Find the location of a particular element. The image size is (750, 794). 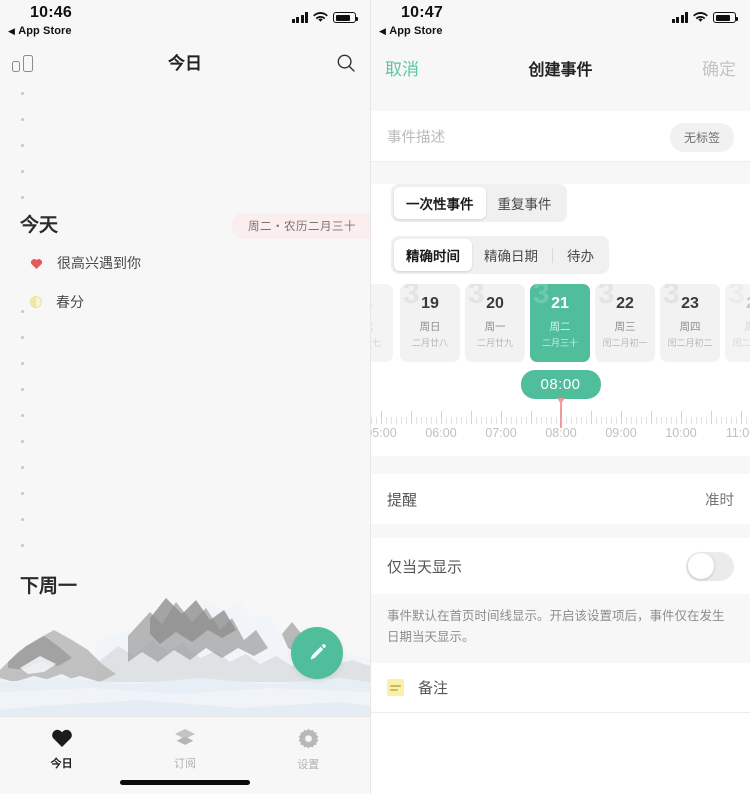

date-weekday: 周三 is located at coordinates (625, 326).